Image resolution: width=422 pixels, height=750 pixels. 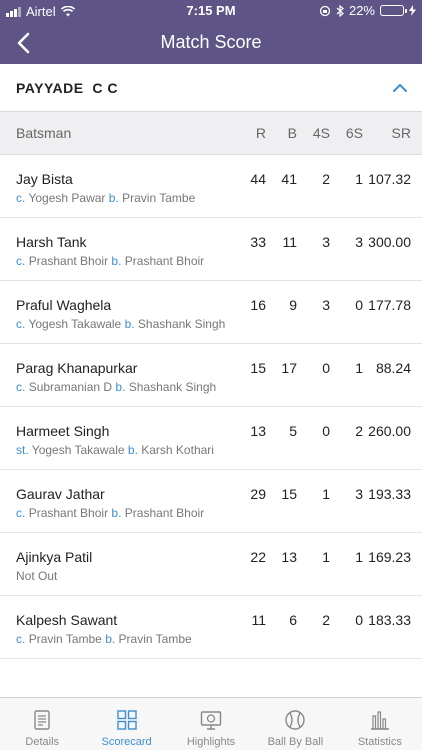 I want to click on batsman-name: Kalpesh Sawant, so click(x=67, y=620).